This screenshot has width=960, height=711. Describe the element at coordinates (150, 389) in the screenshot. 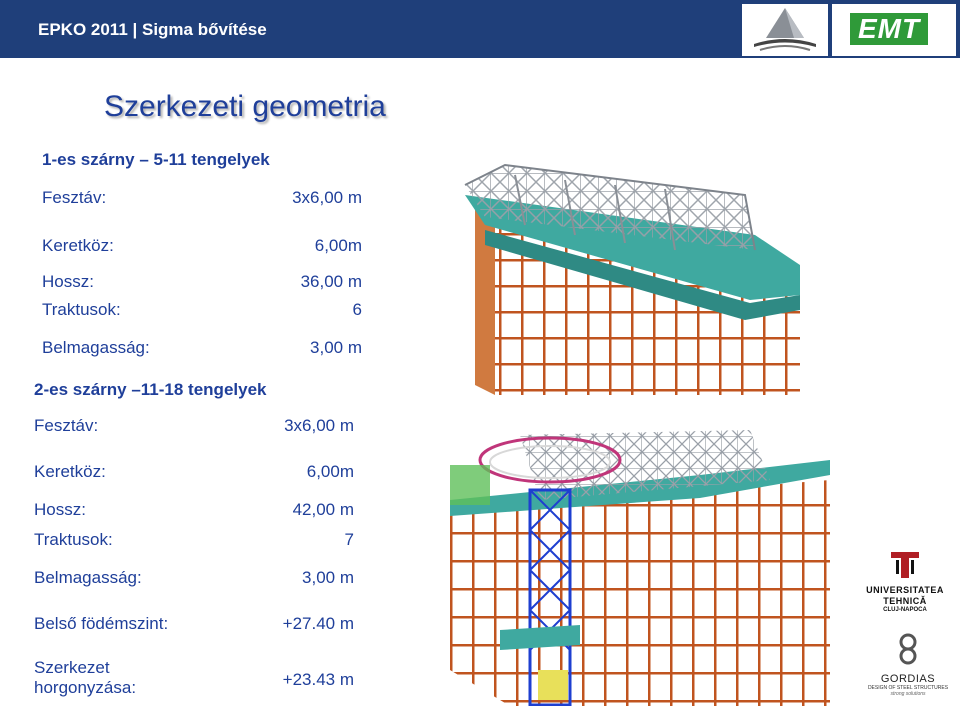

I see `section2-title: 2-es szárny –11-18 tengelyek` at that location.